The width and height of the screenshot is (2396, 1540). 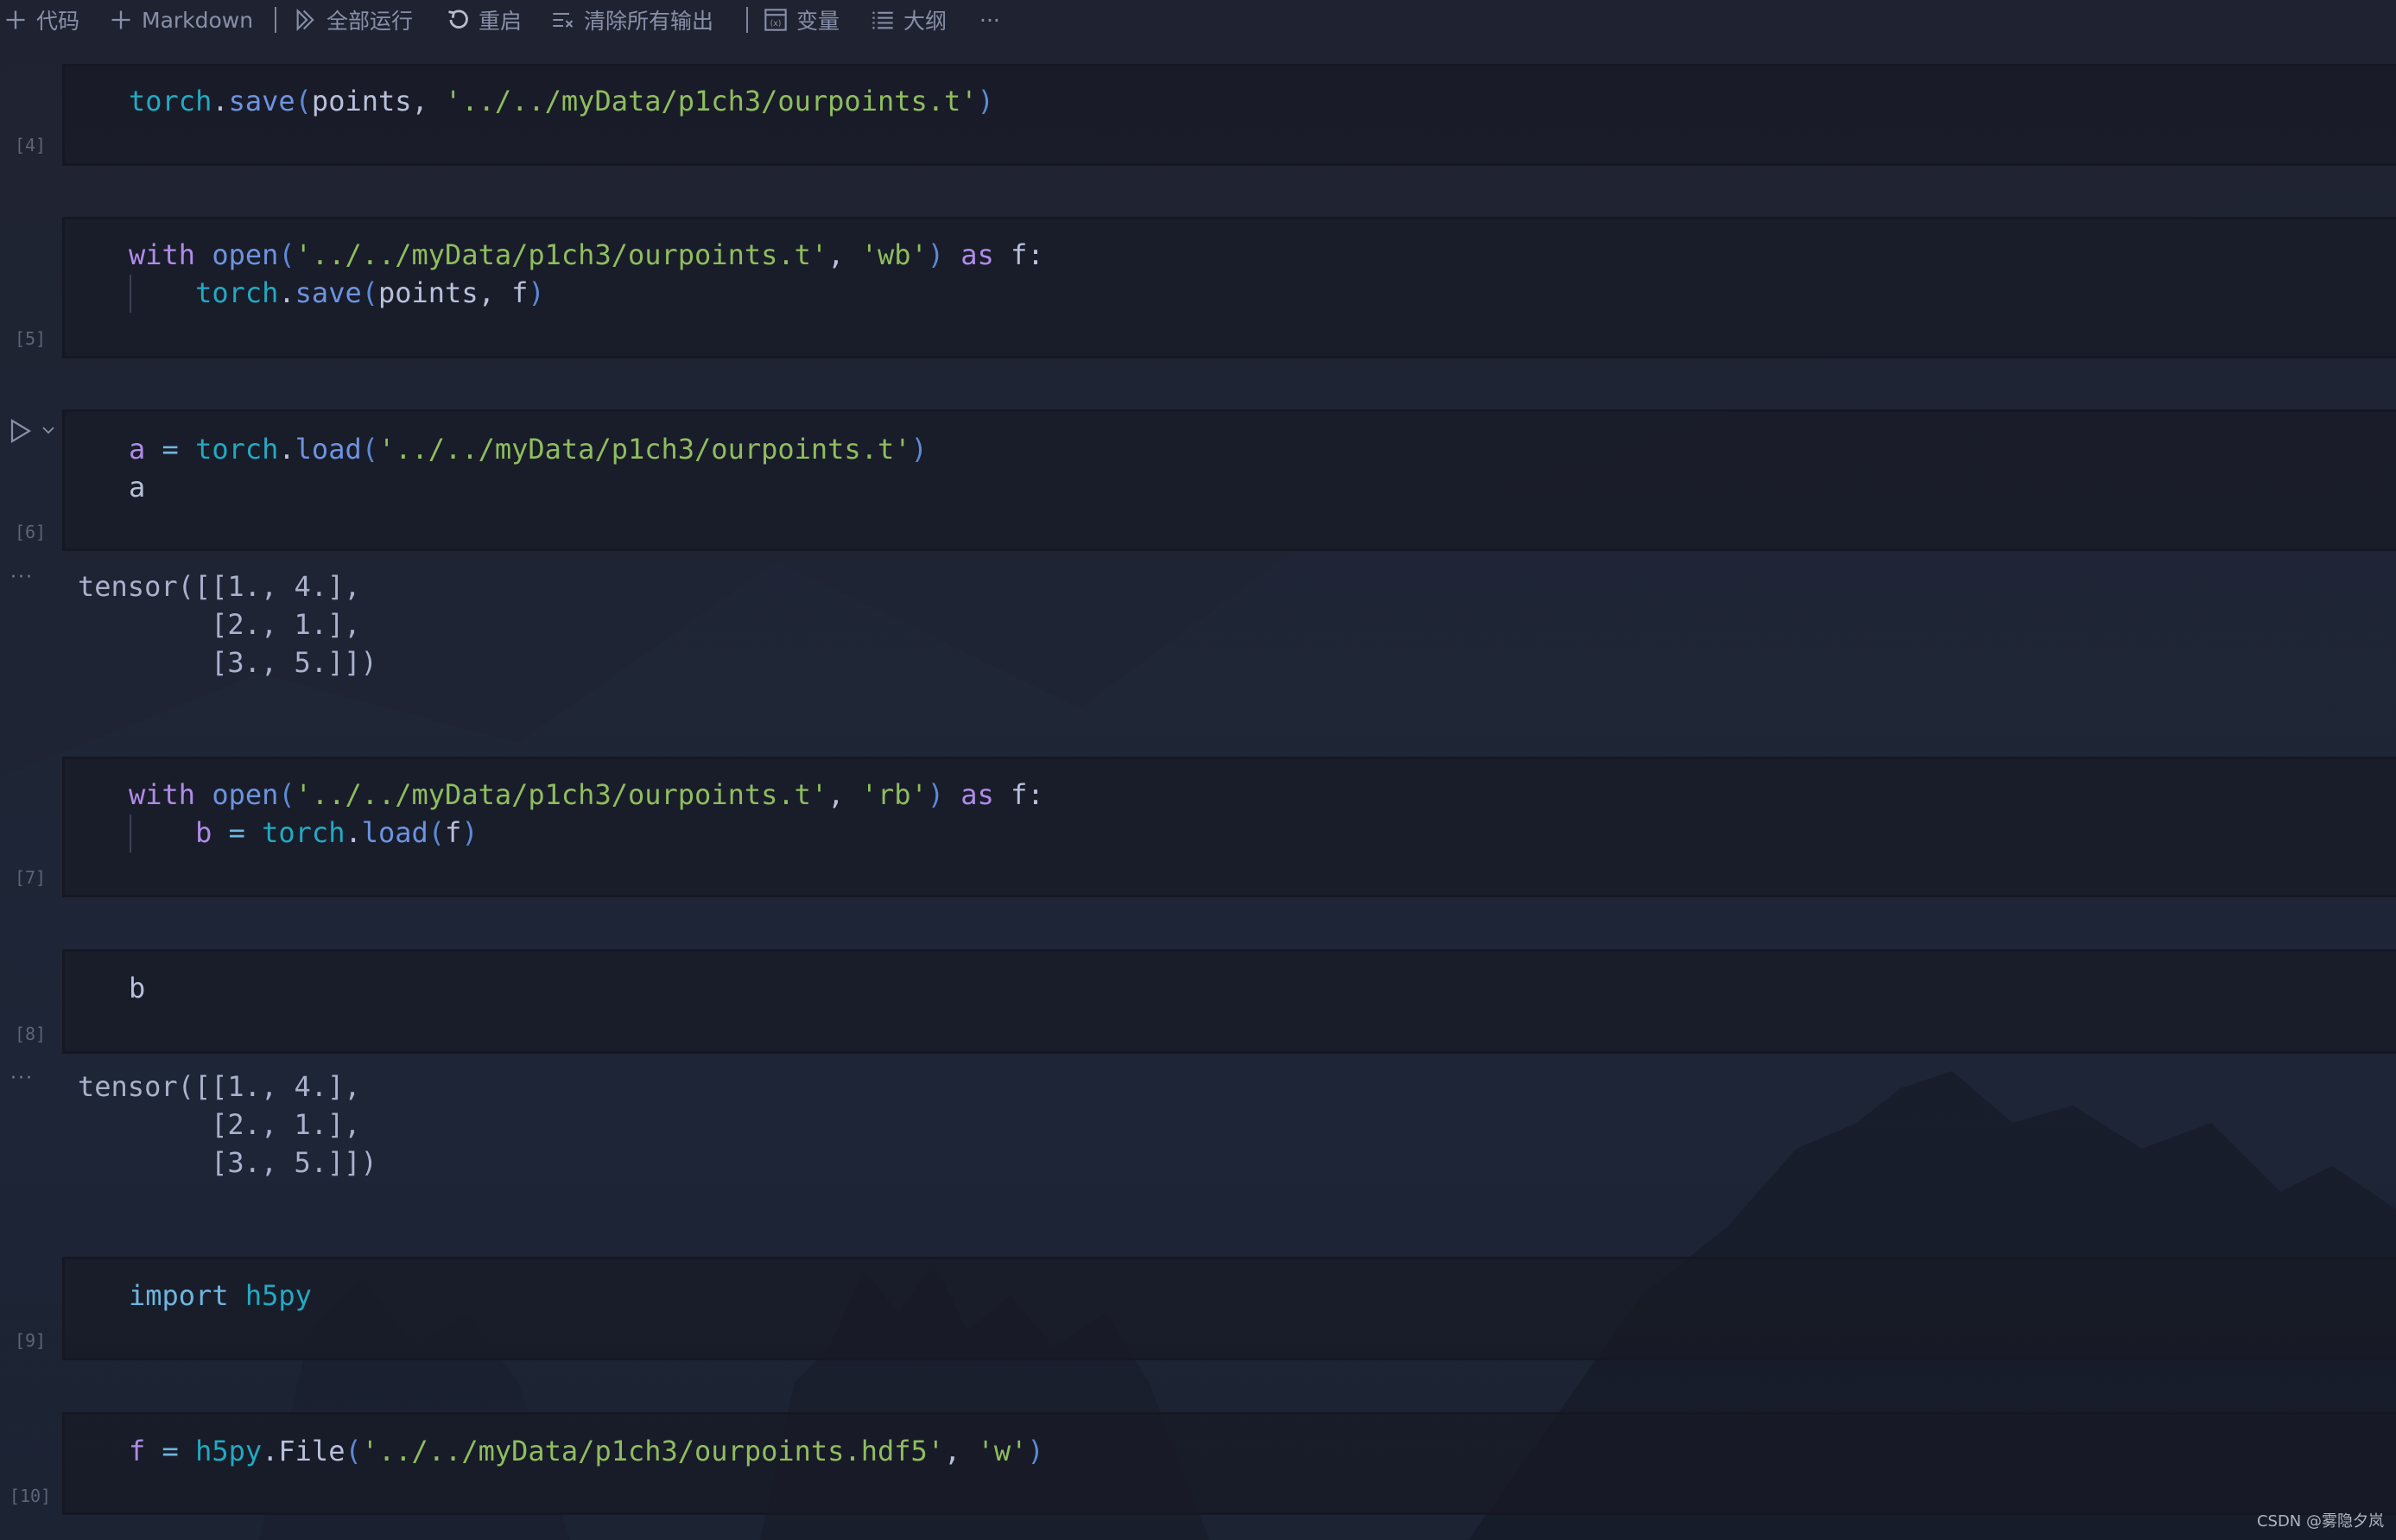 I want to click on code-token: points, f, so click(x=453, y=292).